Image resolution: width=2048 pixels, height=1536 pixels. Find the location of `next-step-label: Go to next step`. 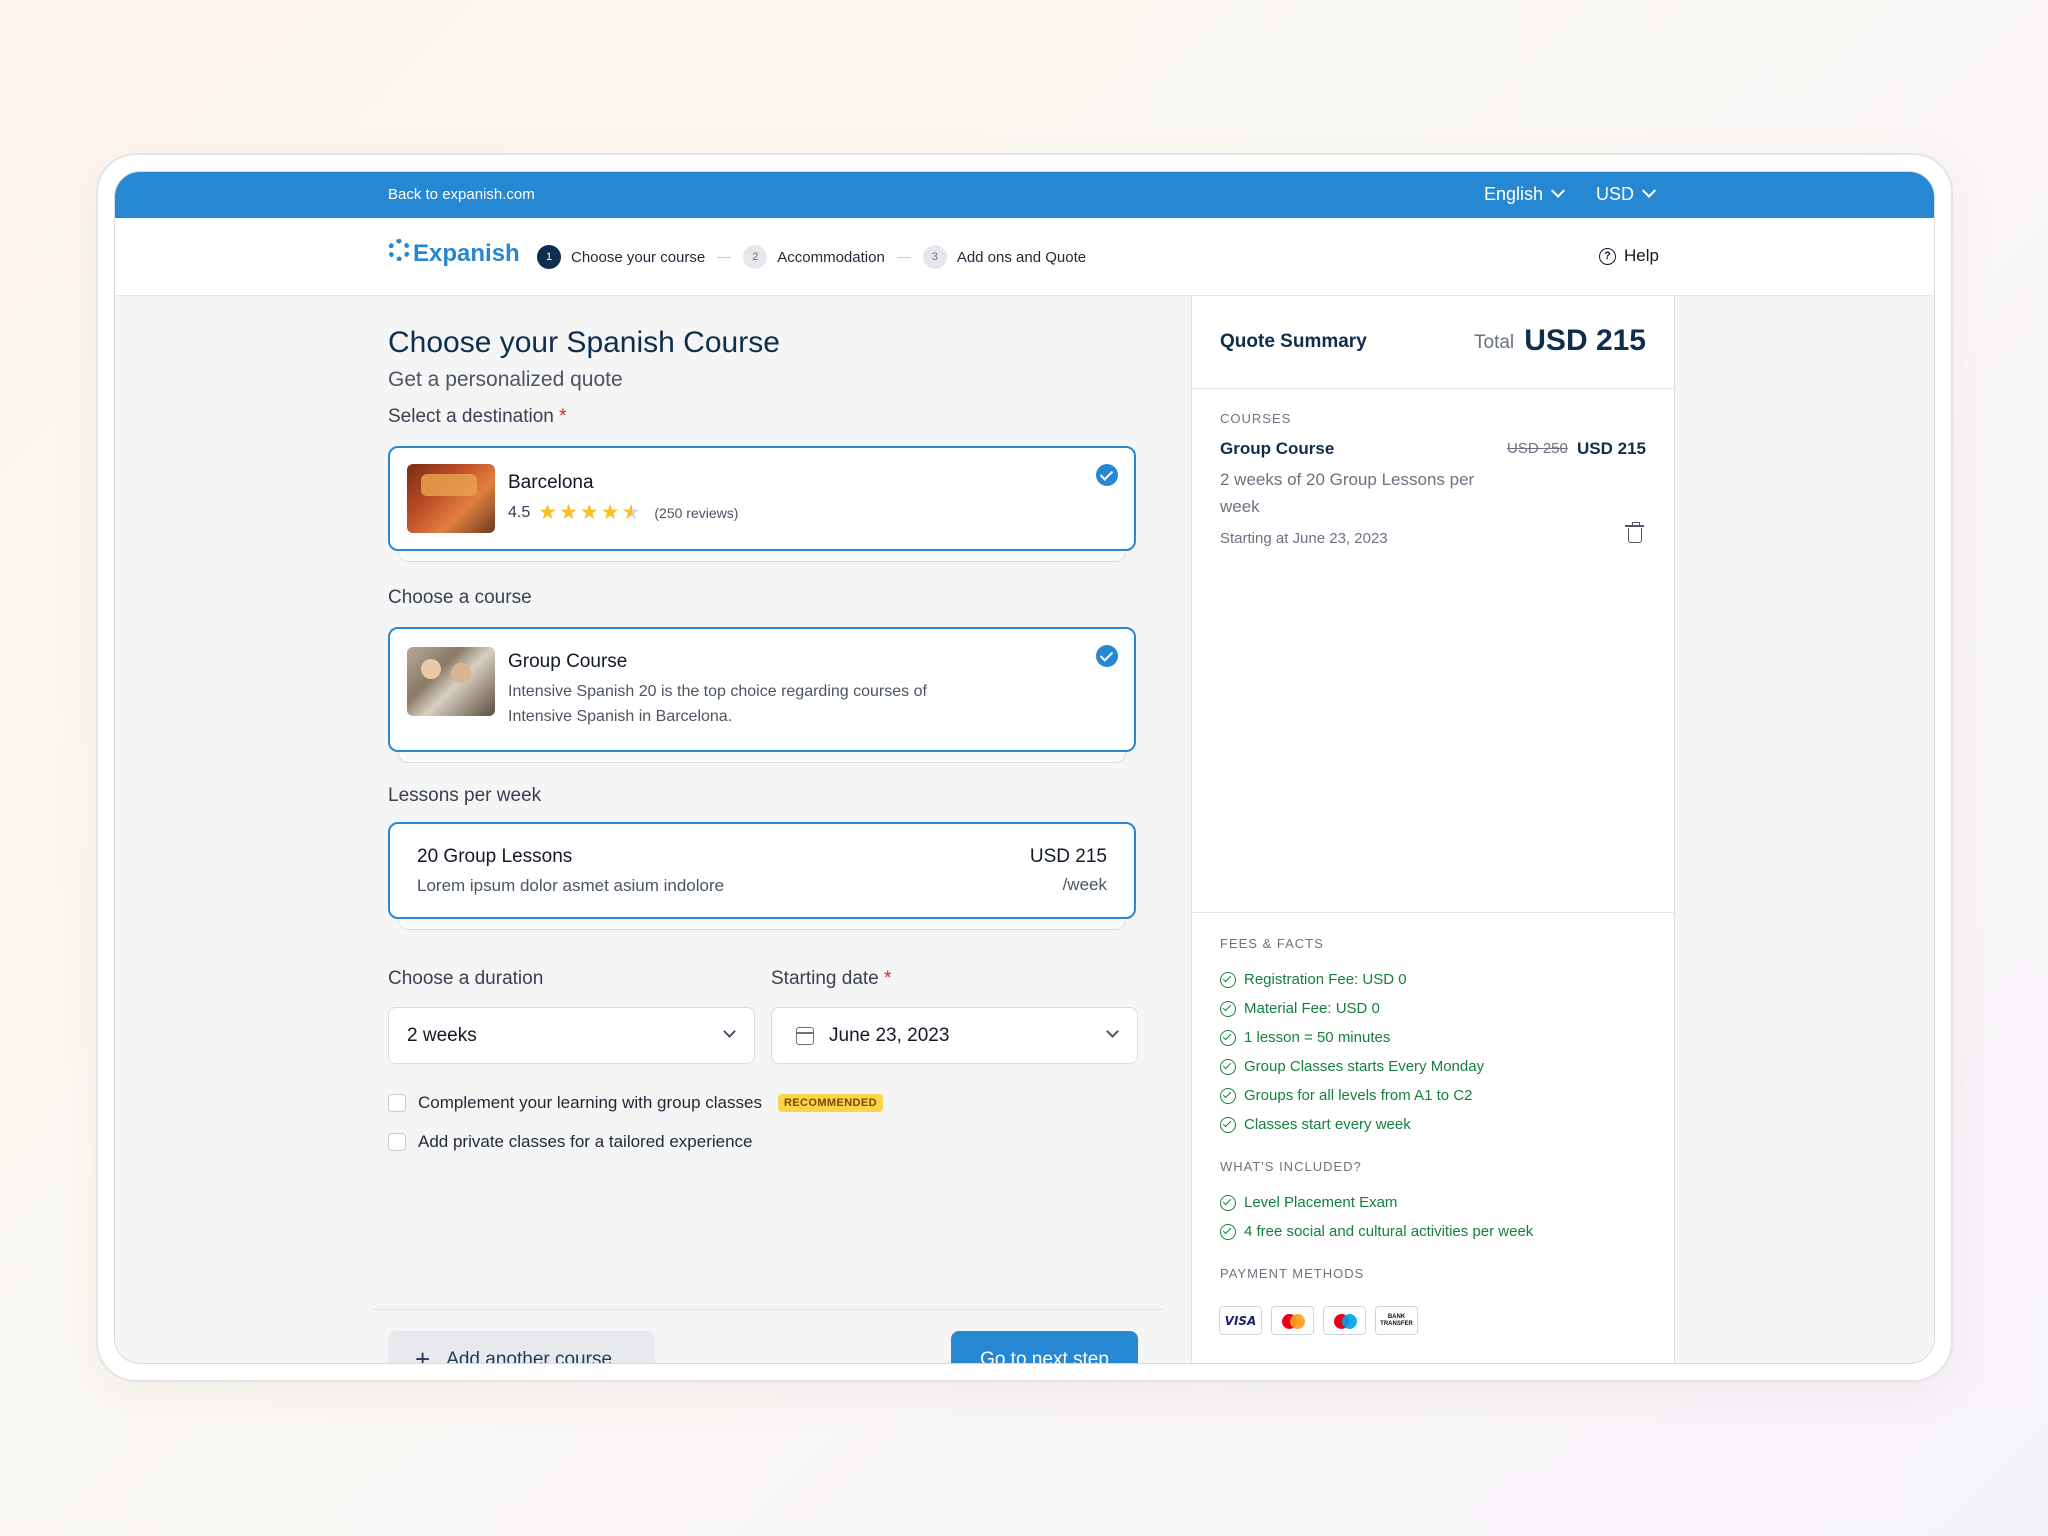

next-step-label: Go to next step is located at coordinates (1044, 1356).